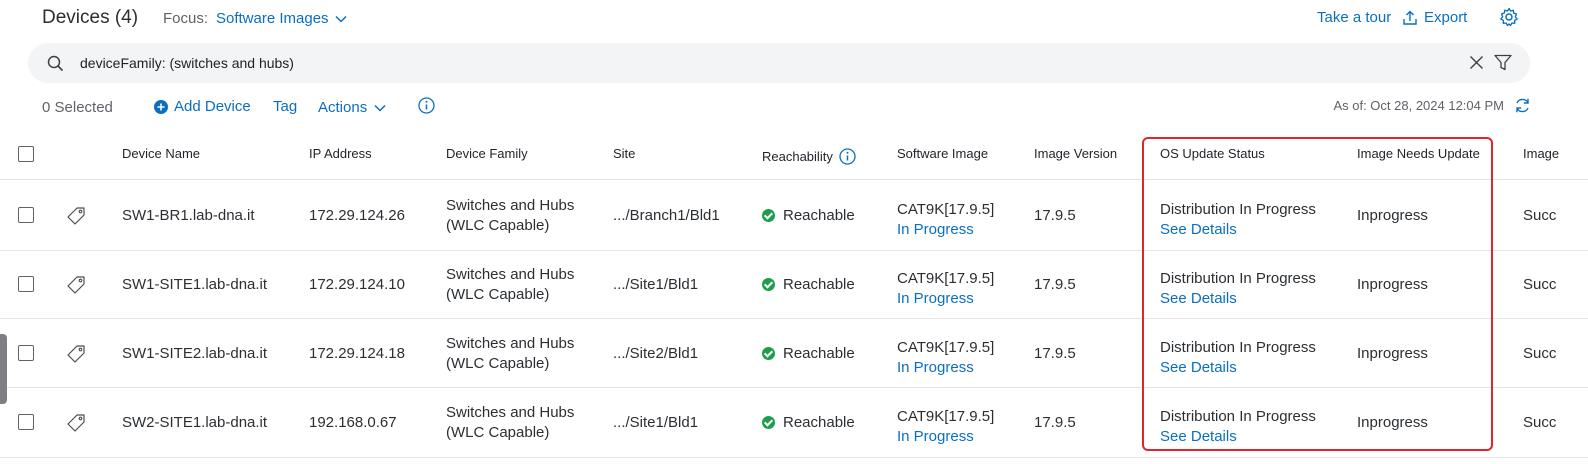 The image size is (1588, 464). I want to click on actions-label: Actions, so click(343, 107).